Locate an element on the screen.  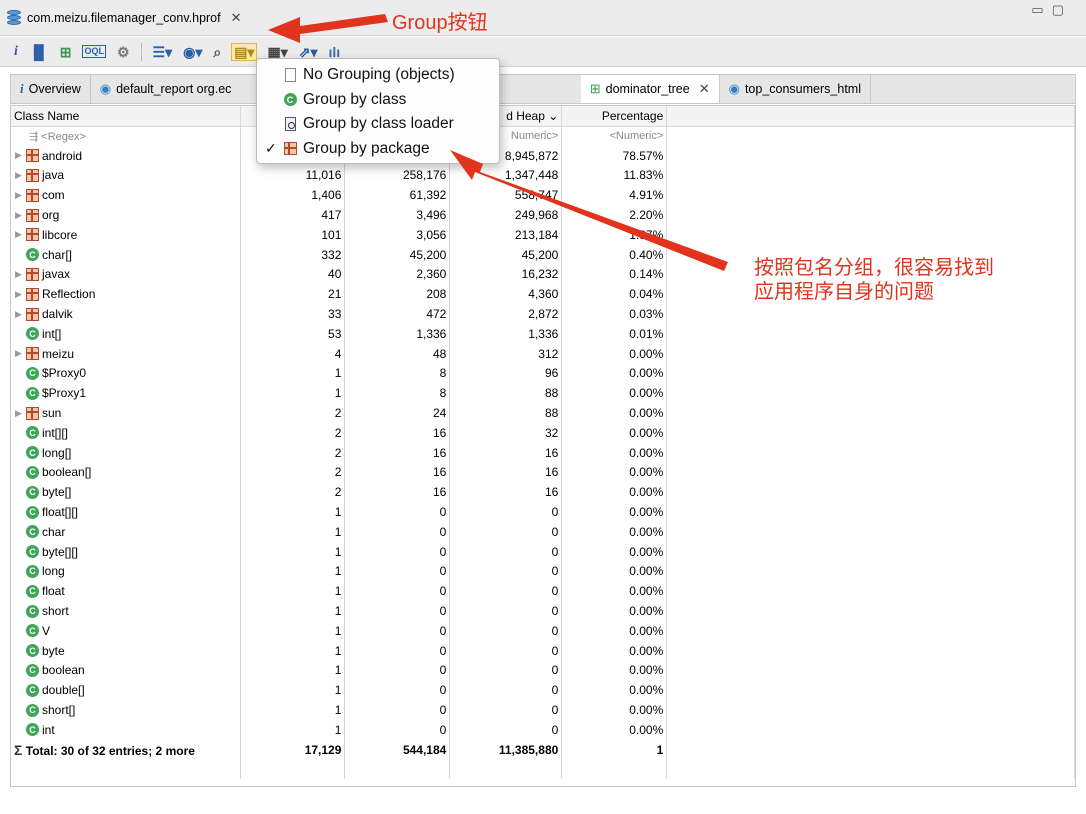
annotation-arrows is located at coordinates (498, 142).